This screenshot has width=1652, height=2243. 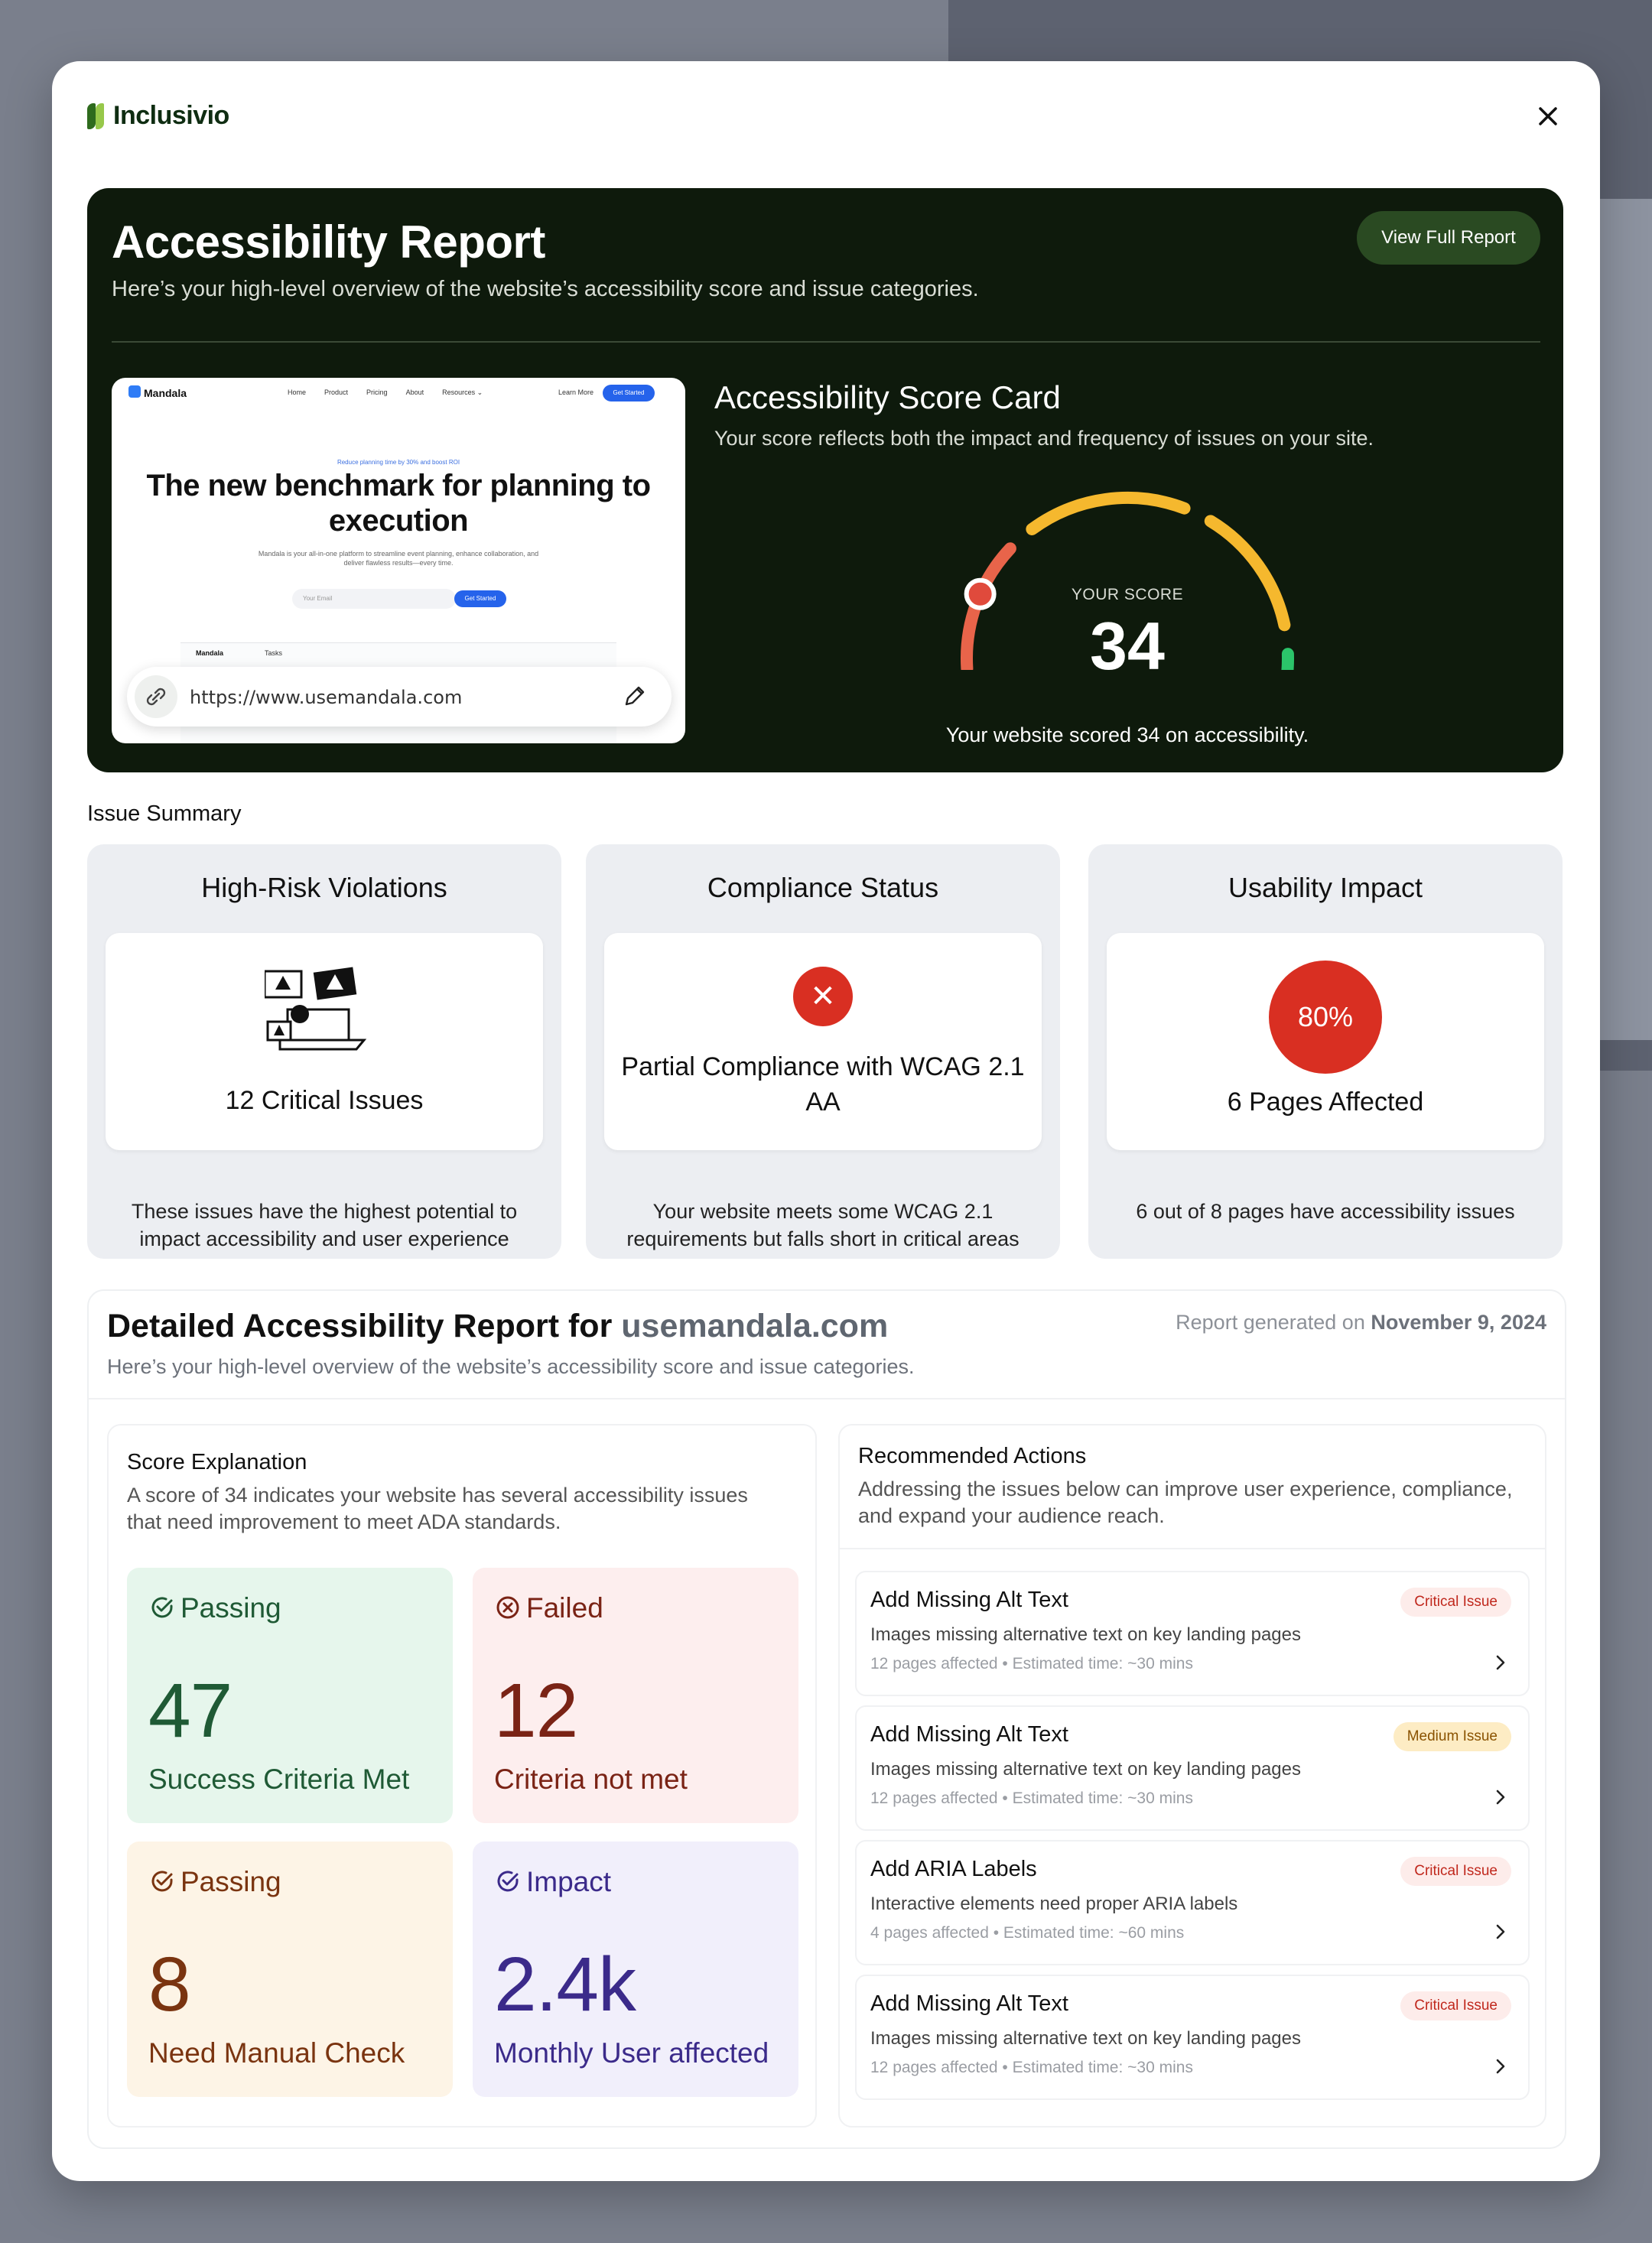 I want to click on failed-tile: Failed 12 Criteria not met, so click(x=635, y=1695).